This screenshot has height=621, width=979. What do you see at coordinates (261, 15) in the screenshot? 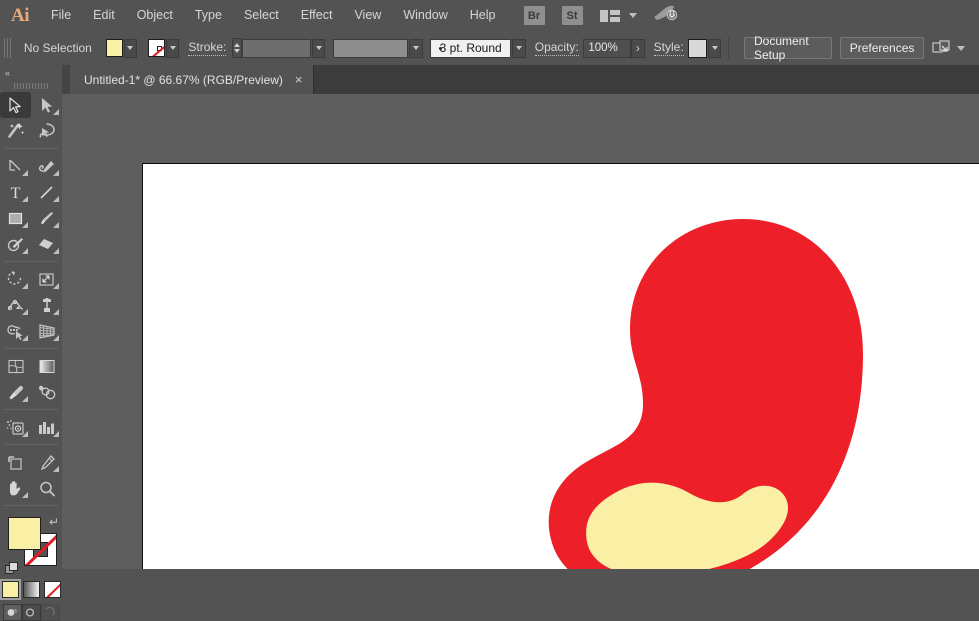
I see `menu-select: Select` at bounding box center [261, 15].